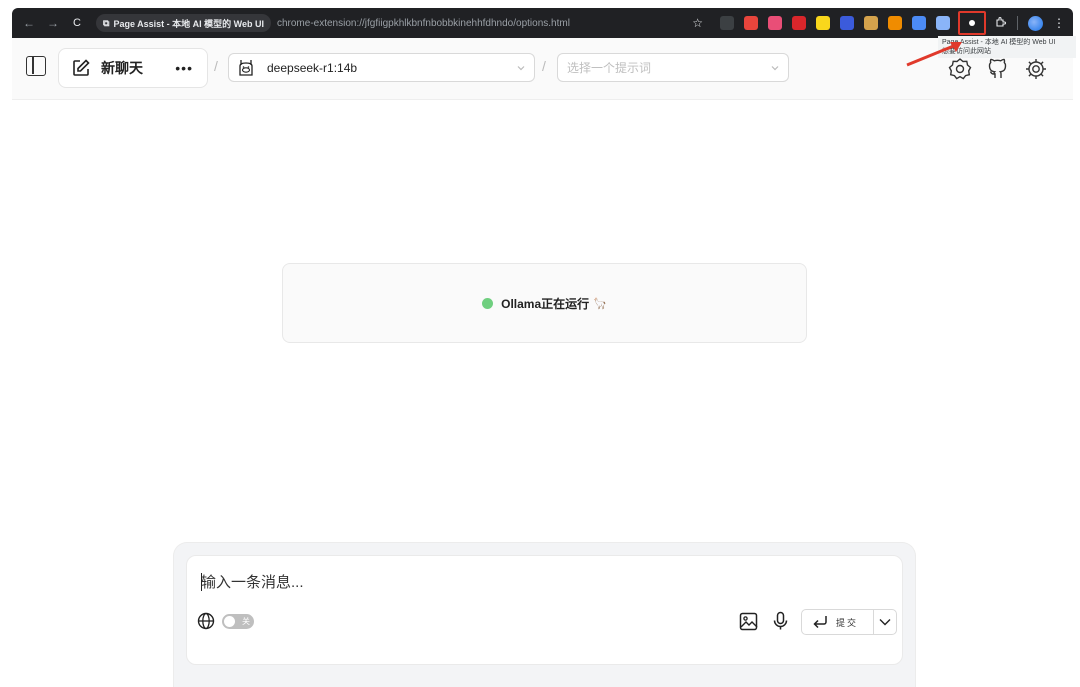 Image resolution: width=1080 pixels, height=687 pixels. I want to click on submit-button-group: 提交, so click(849, 622).